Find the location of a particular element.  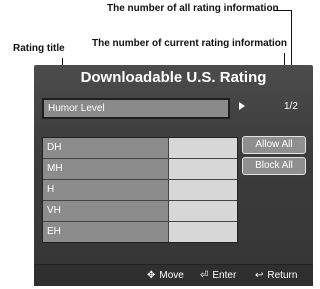

rating-label: VH is located at coordinates (106, 211).